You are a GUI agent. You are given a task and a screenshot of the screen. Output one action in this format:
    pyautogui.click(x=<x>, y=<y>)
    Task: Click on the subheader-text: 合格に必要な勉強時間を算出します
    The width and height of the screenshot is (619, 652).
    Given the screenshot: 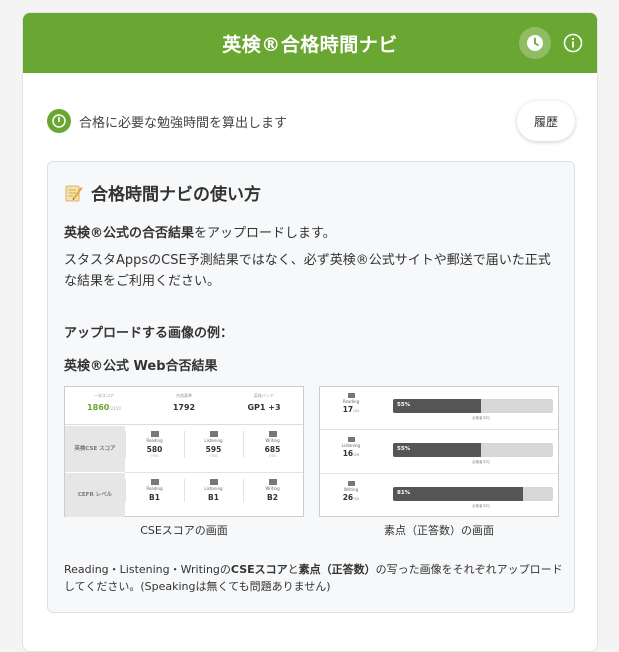 What is the action you would take?
    pyautogui.click(x=183, y=123)
    